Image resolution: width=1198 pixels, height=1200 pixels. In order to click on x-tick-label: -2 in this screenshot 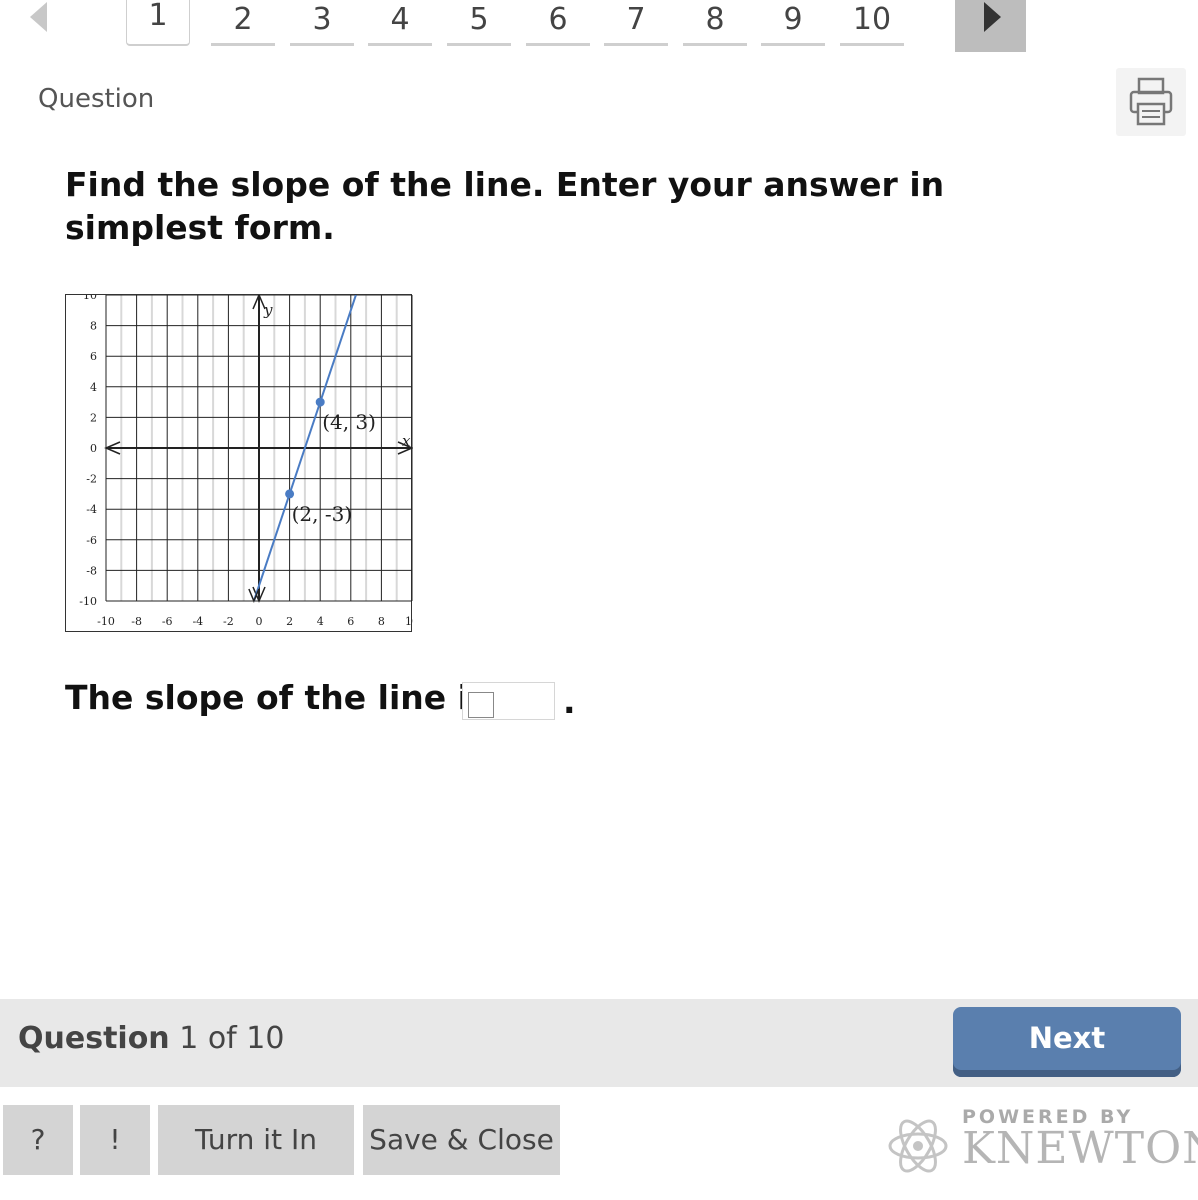, I will do `click(228, 621)`.